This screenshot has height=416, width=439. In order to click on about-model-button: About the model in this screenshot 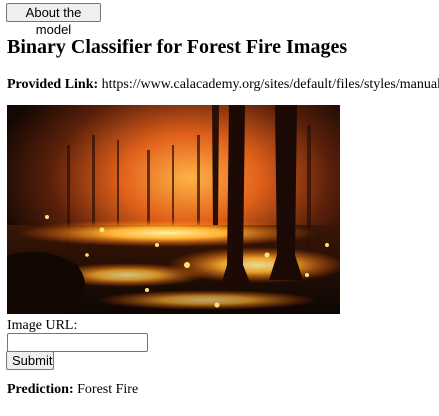, I will do `click(53, 20)`.